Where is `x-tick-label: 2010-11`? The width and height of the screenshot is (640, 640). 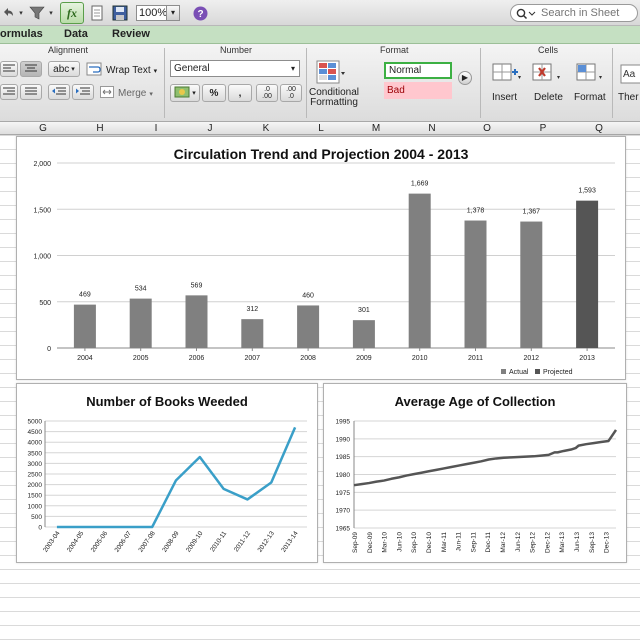
x-tick-label: 2010-11 is located at coordinates (218, 541).